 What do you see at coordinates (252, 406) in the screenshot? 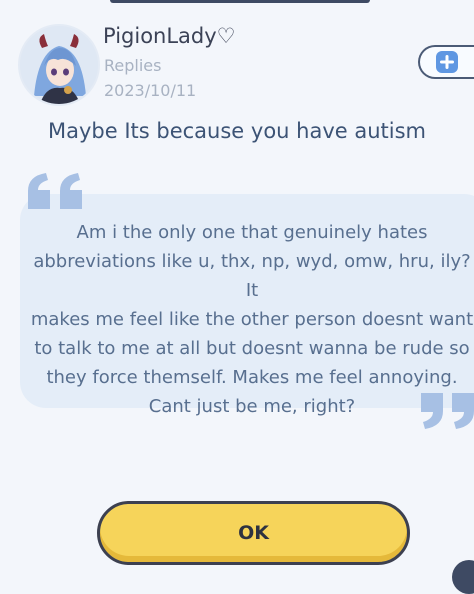
I see `quote-line: Cant just be me, right?` at bounding box center [252, 406].